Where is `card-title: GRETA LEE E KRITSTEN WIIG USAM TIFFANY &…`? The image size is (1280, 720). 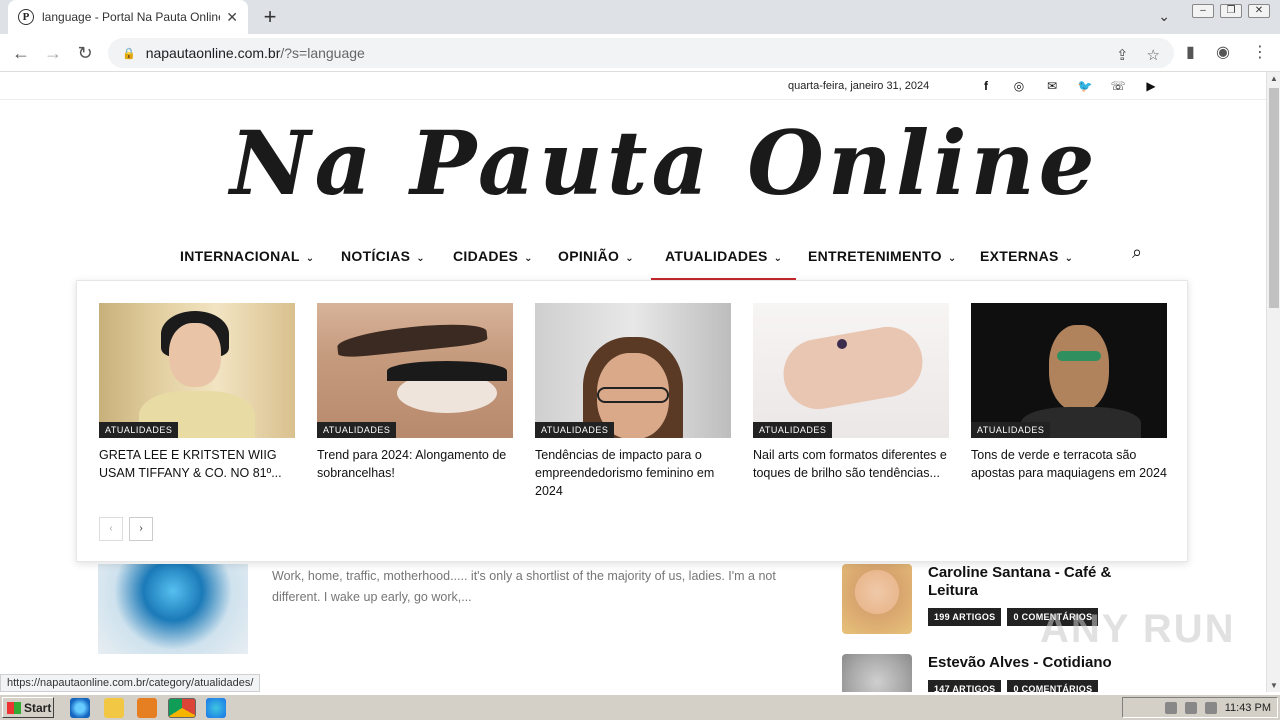
card-title: GRETA LEE E KRITSTEN WIIG USAM TIFFANY &… is located at coordinates (197, 464).